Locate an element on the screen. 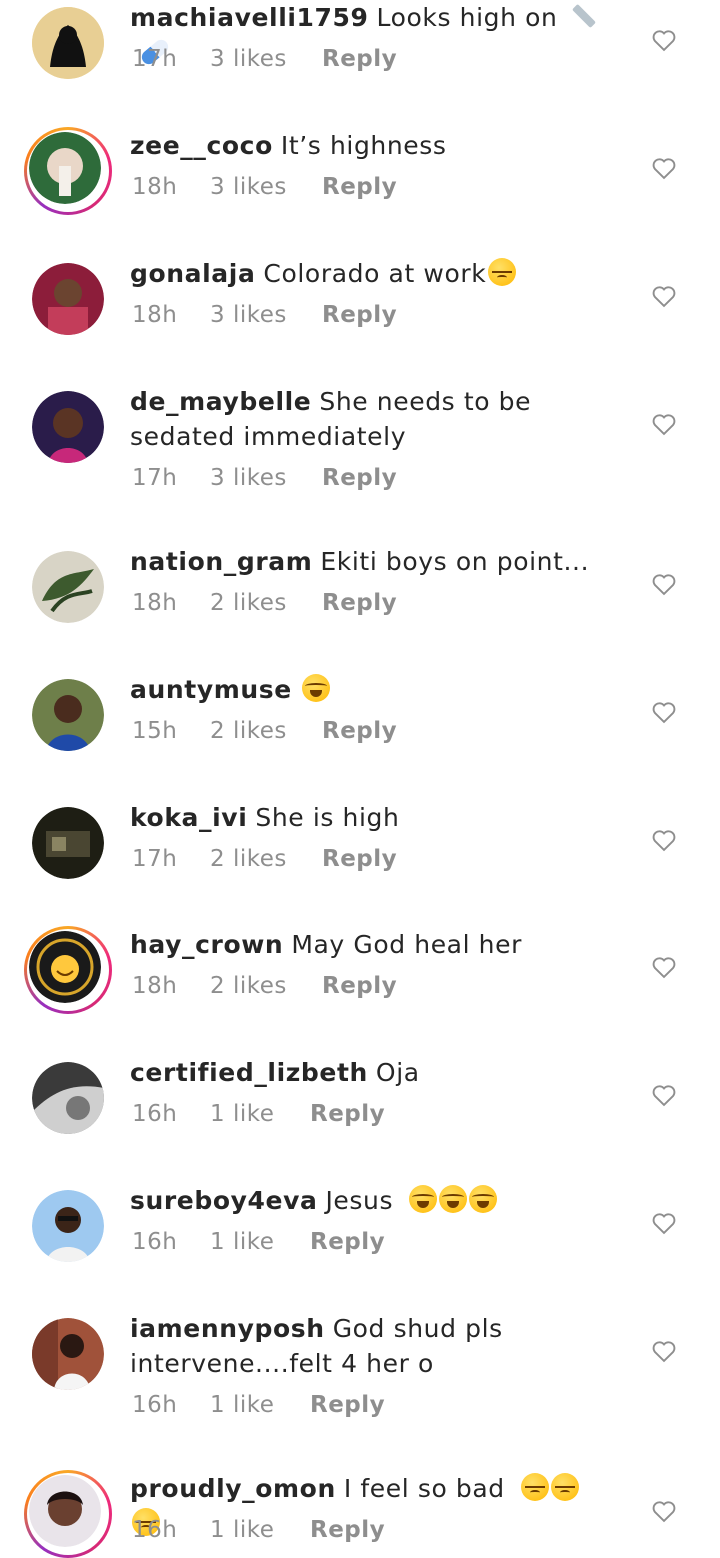 The height and width of the screenshot is (1558, 720). comment-text: She is high is located at coordinates (327, 817).